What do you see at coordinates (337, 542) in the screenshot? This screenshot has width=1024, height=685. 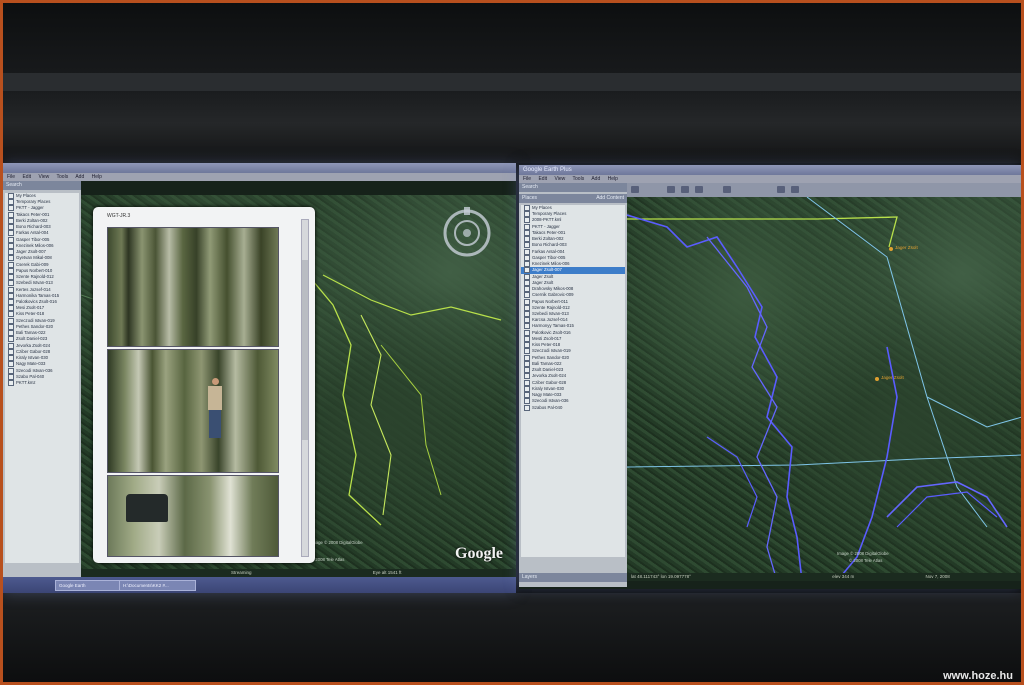 I see `left-map-copyright: Image © 2008 DigitalGlobe` at bounding box center [337, 542].